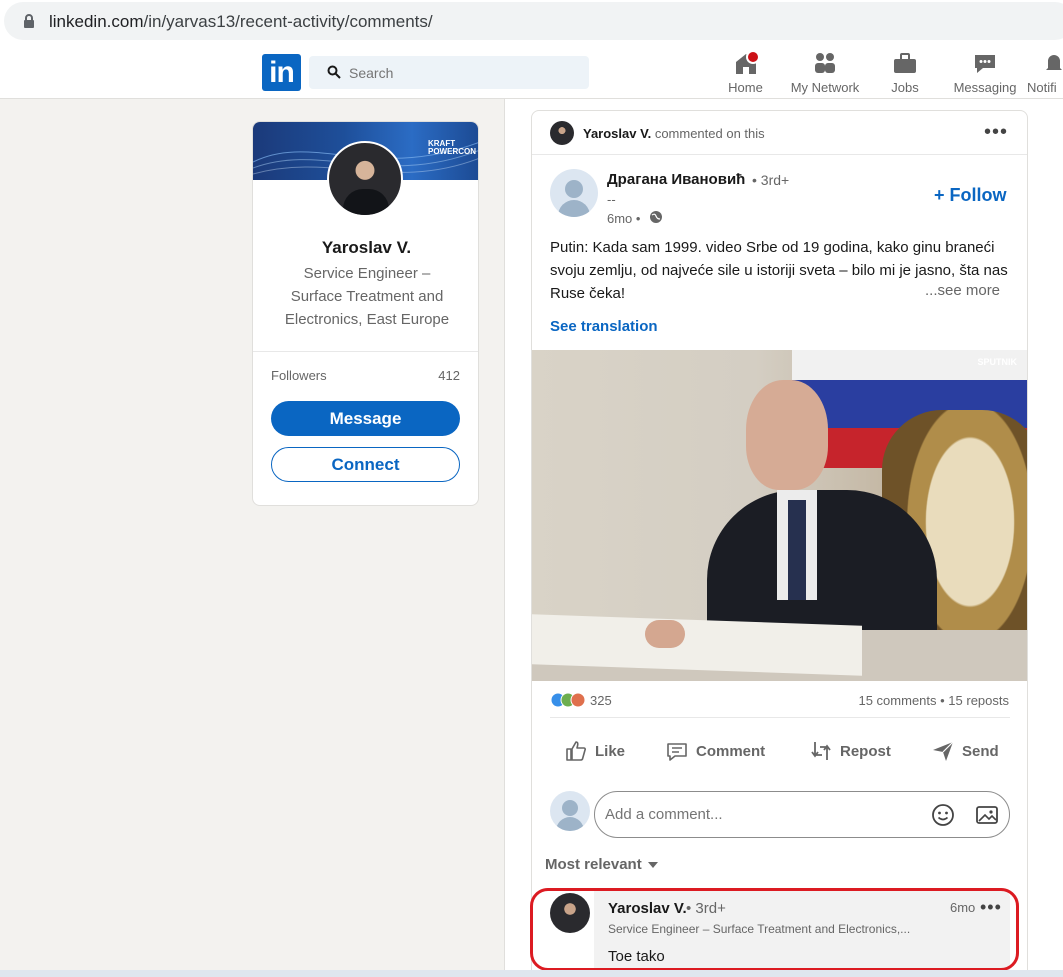 This screenshot has width=1063, height=977. I want to click on current-user-avatar, so click(570, 811).